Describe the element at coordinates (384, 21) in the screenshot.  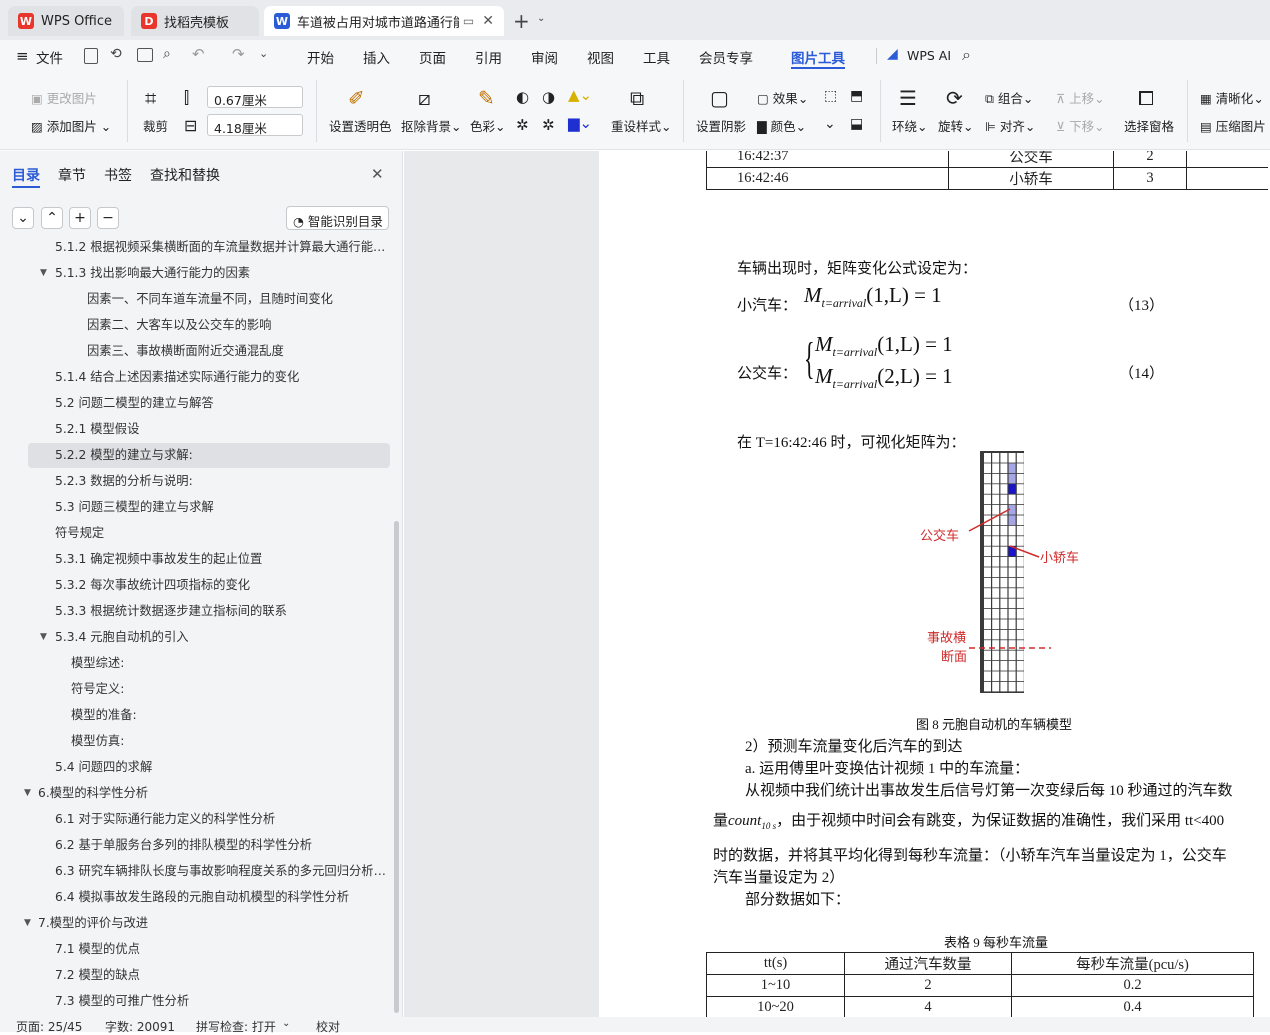
I see `tab-document: W 车道被占用对城市道路通行能力 ▭ ✕` at that location.